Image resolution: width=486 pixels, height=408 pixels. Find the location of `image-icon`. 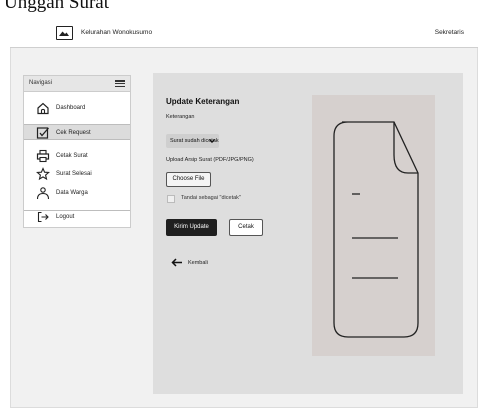

image-icon is located at coordinates (64, 33).